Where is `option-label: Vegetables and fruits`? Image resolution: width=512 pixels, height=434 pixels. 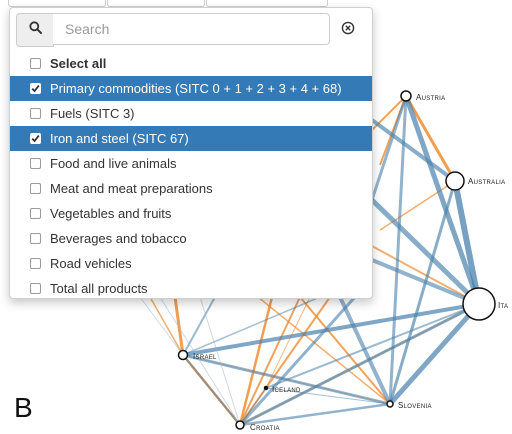
option-label: Vegetables and fruits is located at coordinates (111, 213).